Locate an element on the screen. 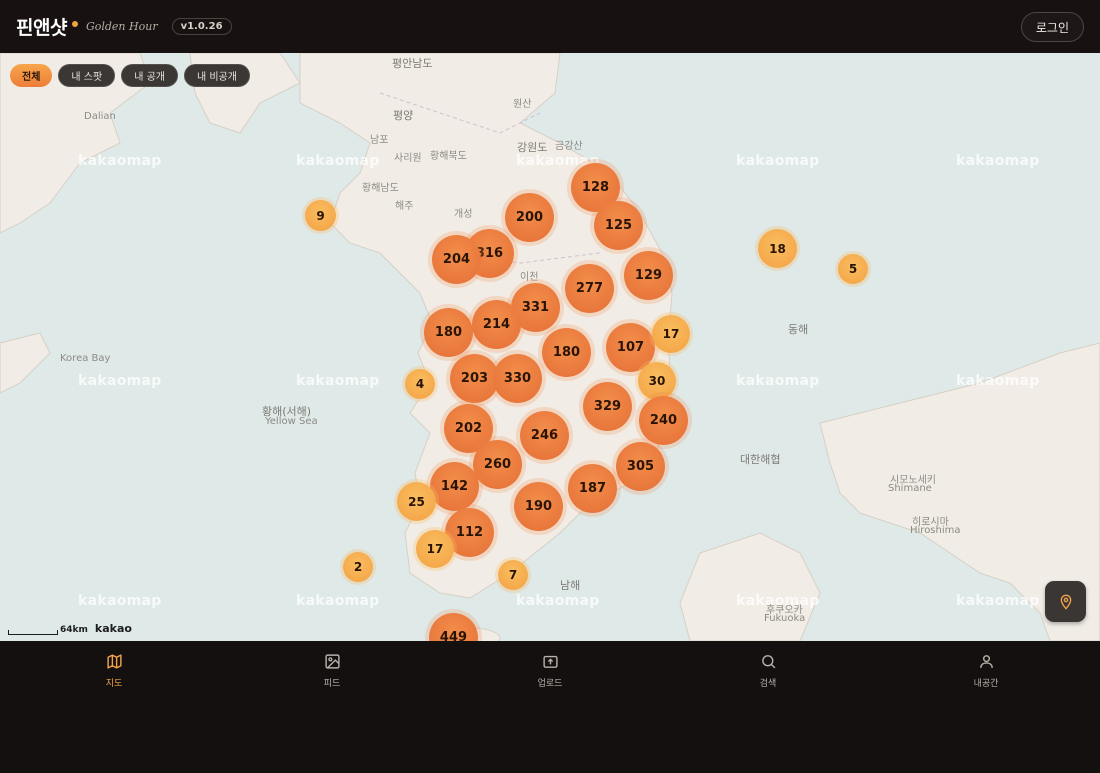 Image resolution: width=1100 pixels, height=773 pixels. nav-label: 피드 is located at coordinates (332, 684).